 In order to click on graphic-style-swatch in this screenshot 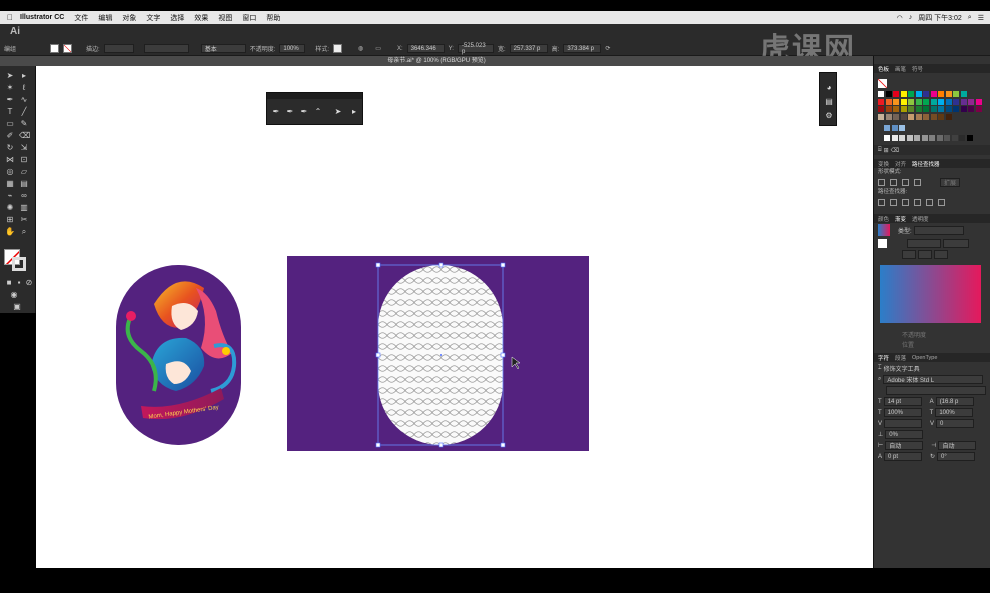, I will do `click(338, 48)`.